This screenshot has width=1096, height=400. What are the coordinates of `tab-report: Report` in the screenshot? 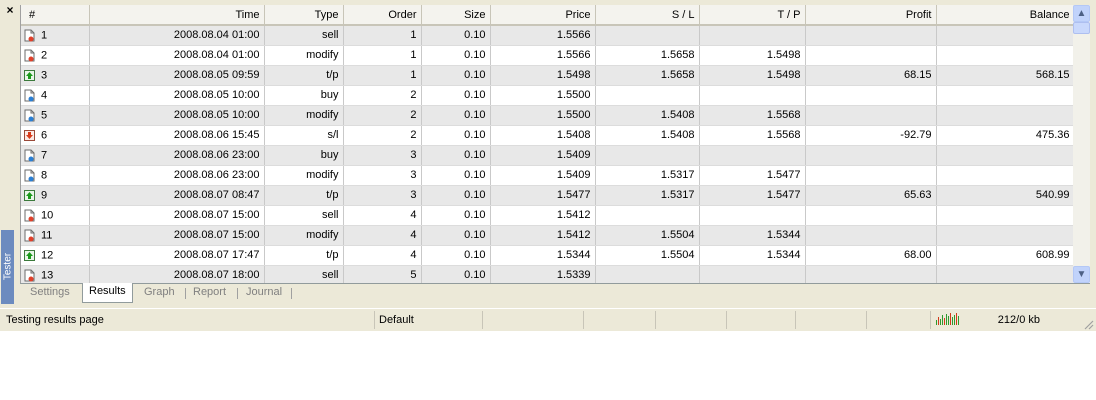 It's located at (209, 293).